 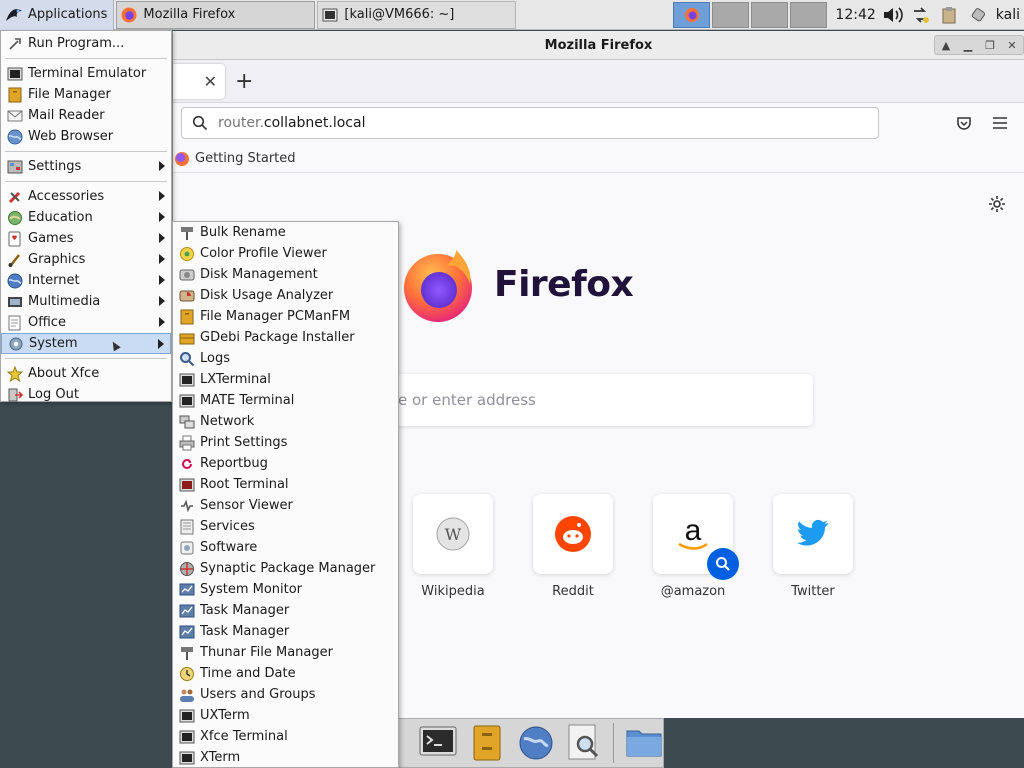 What do you see at coordinates (921, 15) in the screenshot?
I see `network-icon` at bounding box center [921, 15].